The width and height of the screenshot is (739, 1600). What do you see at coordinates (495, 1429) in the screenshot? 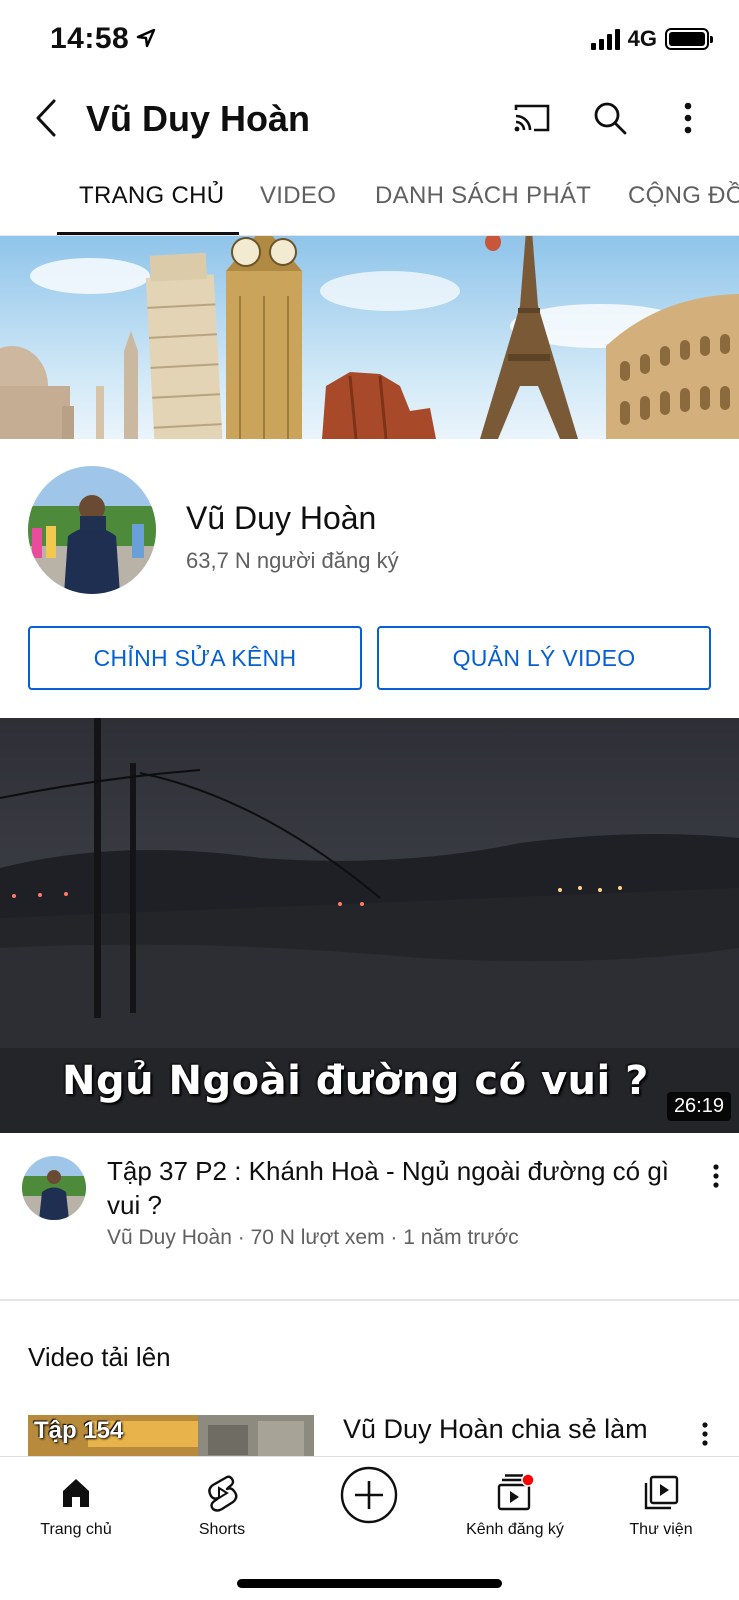
I see `upload-title: Vũ Duy Hoàn chia sẻ làm` at bounding box center [495, 1429].